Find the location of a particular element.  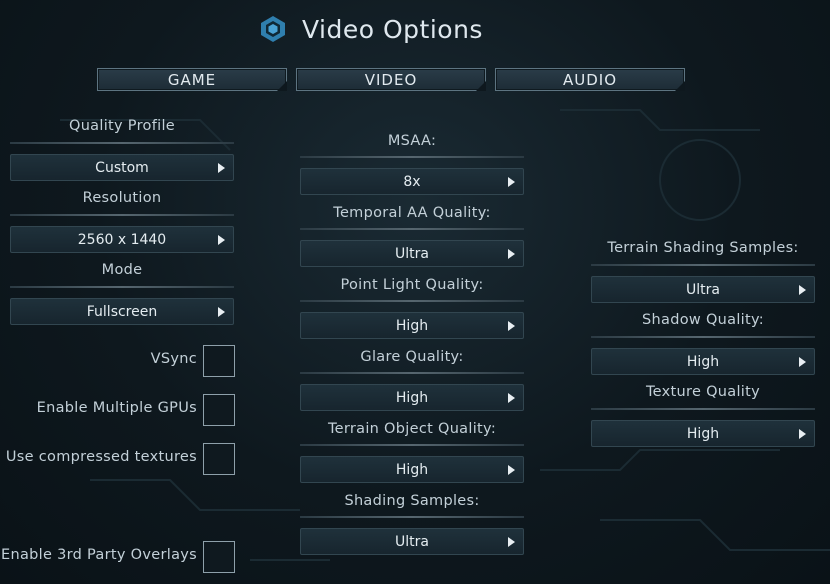

shadow-quality-label: Shadow Quality: is located at coordinates (703, 320).